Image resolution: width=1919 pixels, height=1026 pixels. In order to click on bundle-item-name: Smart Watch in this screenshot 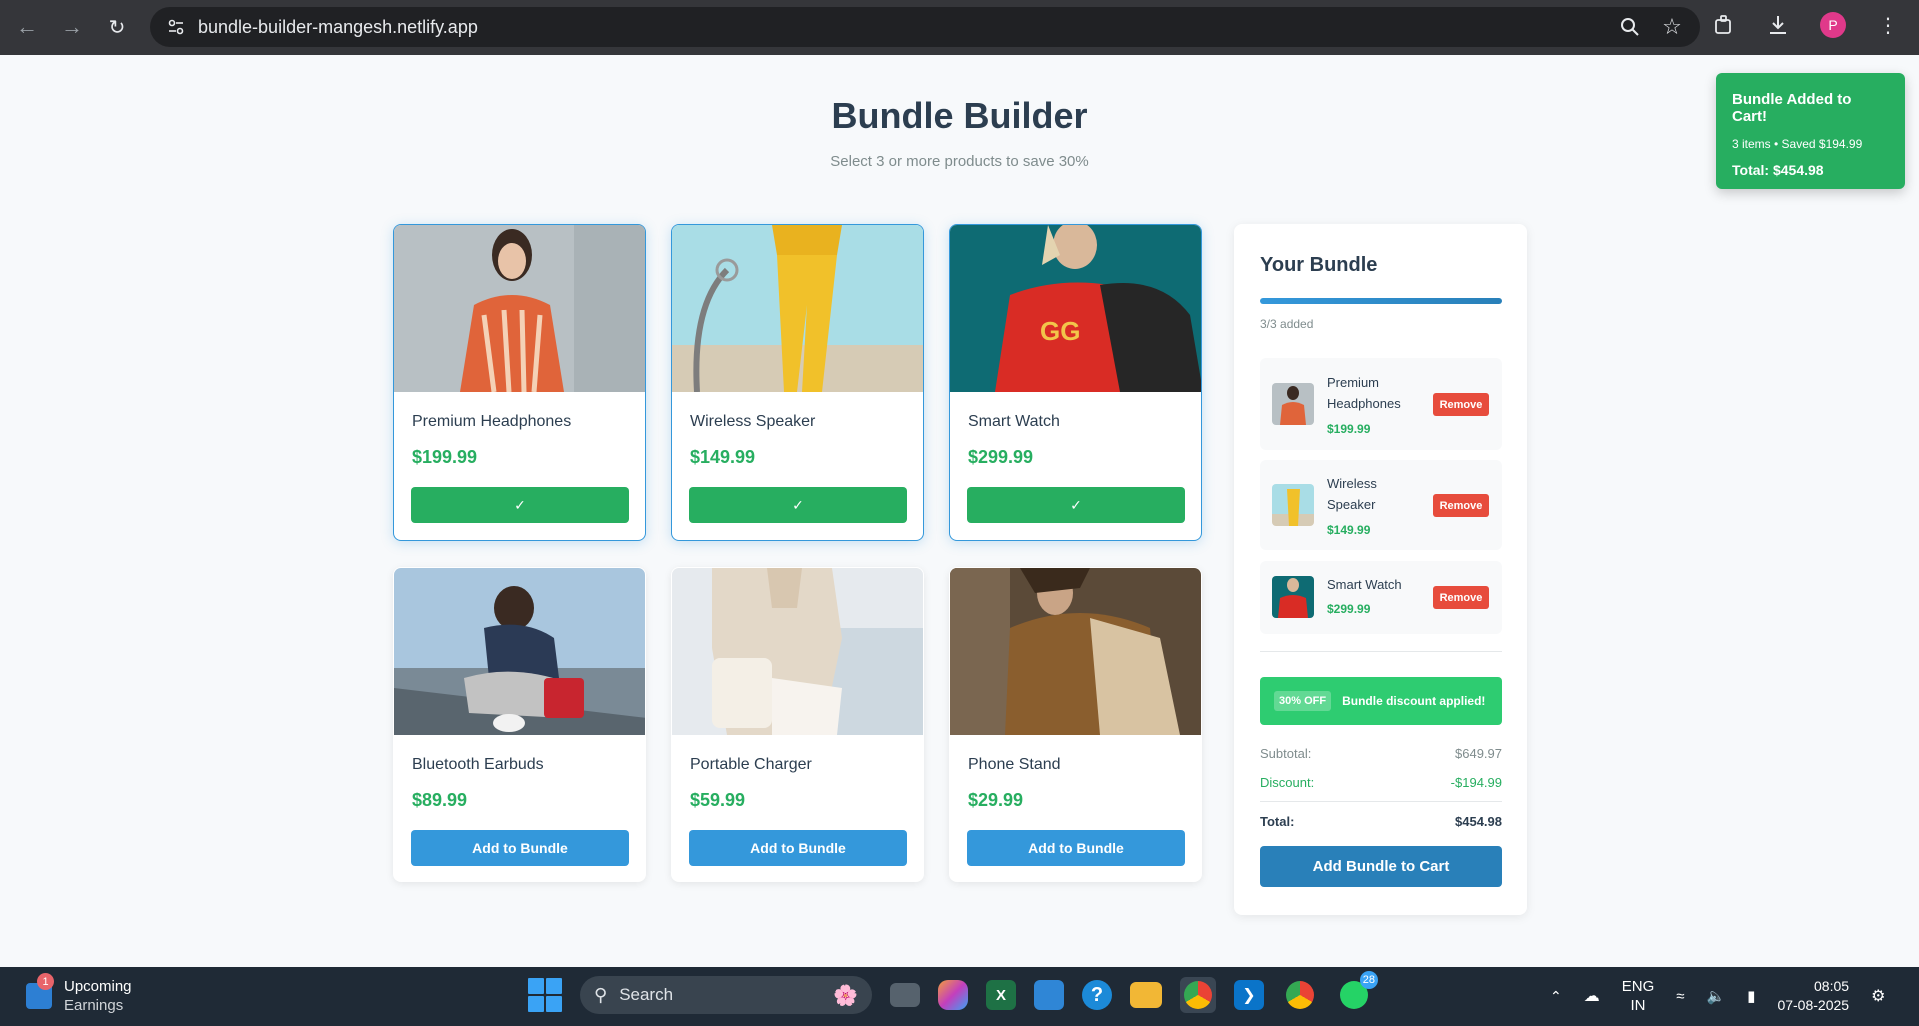, I will do `click(1364, 584)`.